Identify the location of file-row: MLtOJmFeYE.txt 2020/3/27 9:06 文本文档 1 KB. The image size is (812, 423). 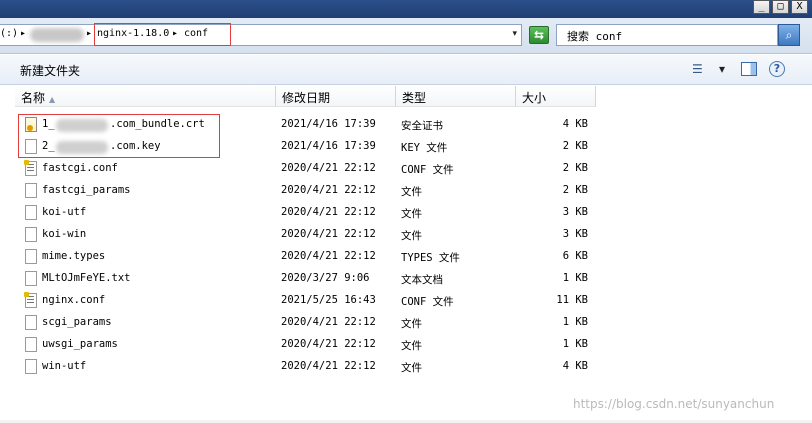
(406, 279).